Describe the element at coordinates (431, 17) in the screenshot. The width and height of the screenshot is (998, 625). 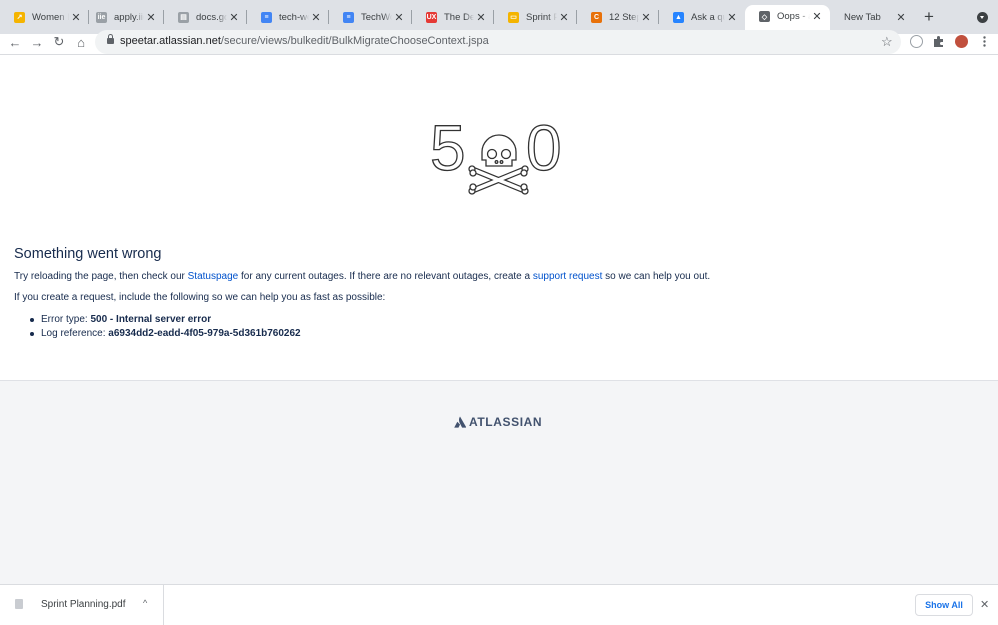
I see `tab-favicon-icon: UX` at that location.